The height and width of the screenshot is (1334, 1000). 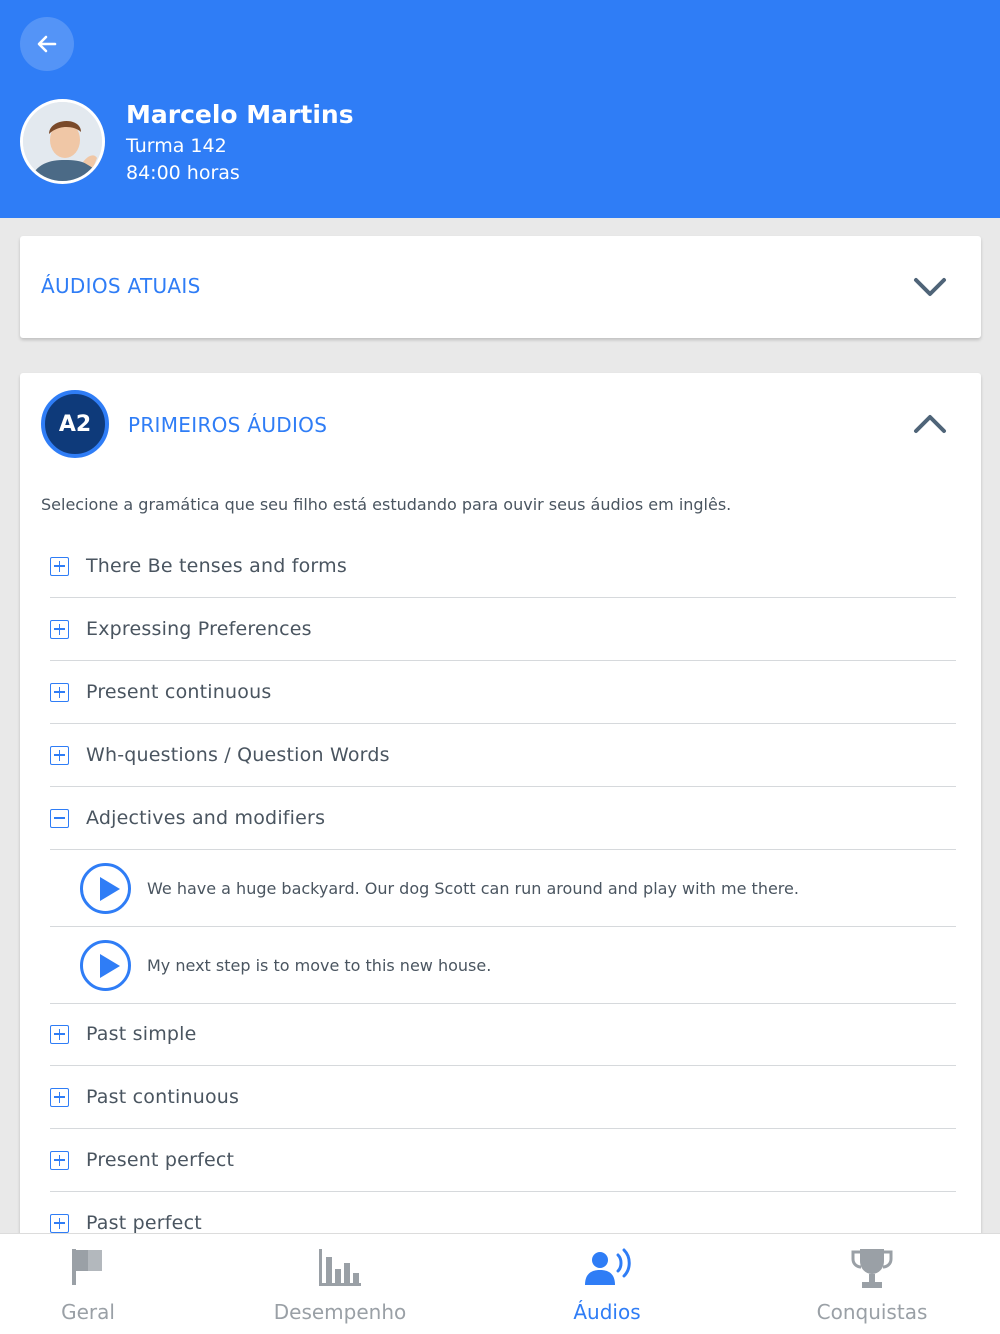 I want to click on nav-item-desempenho: Desempenho, so click(x=340, y=1284).